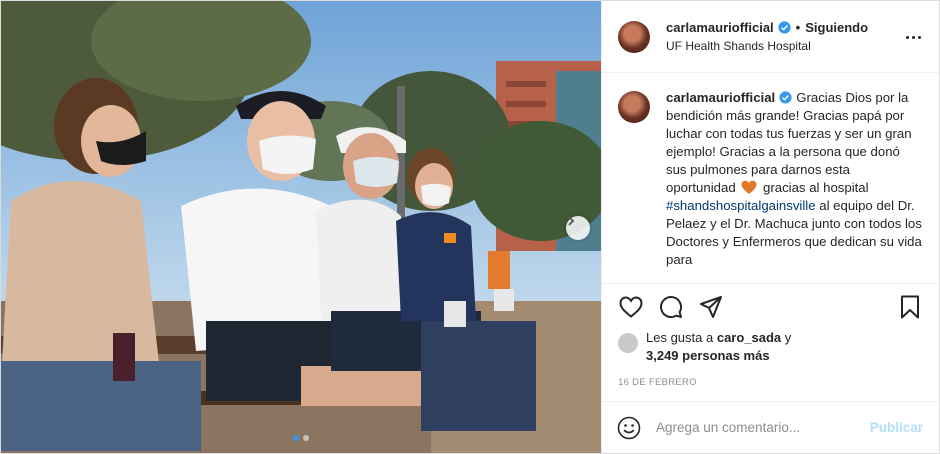  I want to click on orange-heart-emoji-icon, so click(749, 187).